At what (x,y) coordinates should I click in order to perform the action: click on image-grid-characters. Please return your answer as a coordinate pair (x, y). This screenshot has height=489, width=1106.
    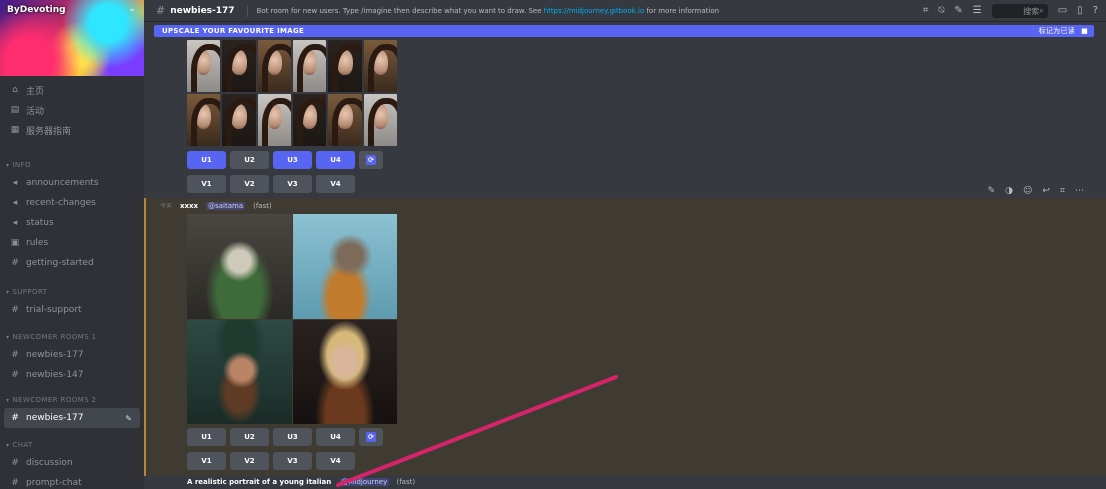
    Looking at the image, I should click on (292, 319).